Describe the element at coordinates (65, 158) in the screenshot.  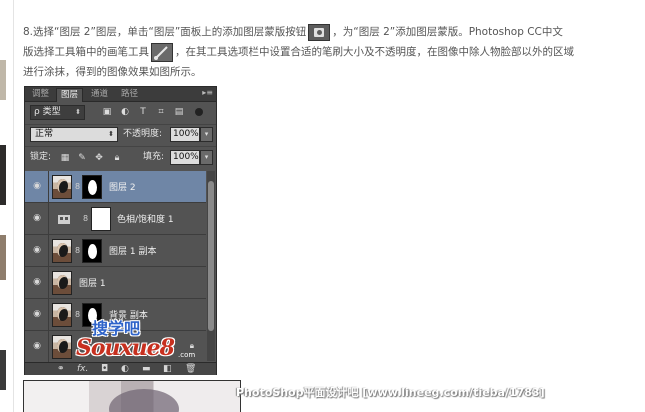
I see `lock-transparent-icon: ▦` at that location.